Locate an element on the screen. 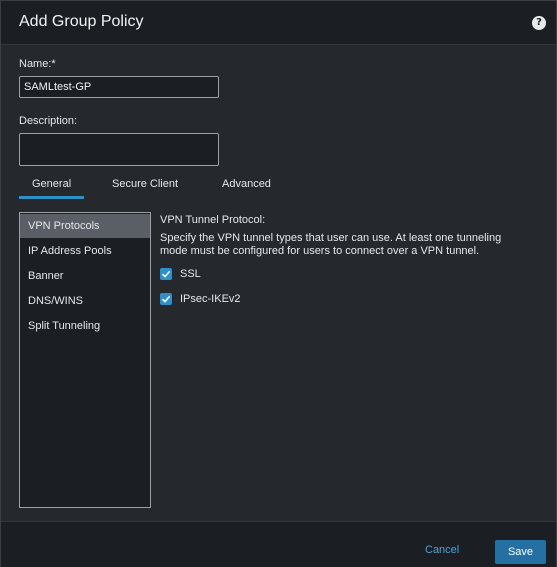 Image resolution: width=557 pixels, height=567 pixels. tab-secure-client: Secure Client is located at coordinates (145, 184).